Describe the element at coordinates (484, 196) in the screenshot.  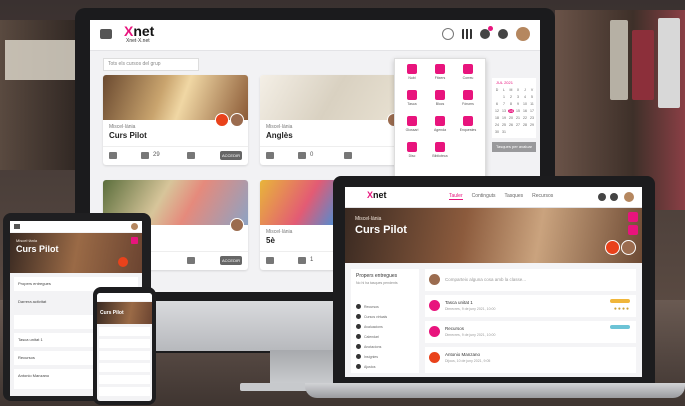
I see `tab-continguts: Continguts` at that location.